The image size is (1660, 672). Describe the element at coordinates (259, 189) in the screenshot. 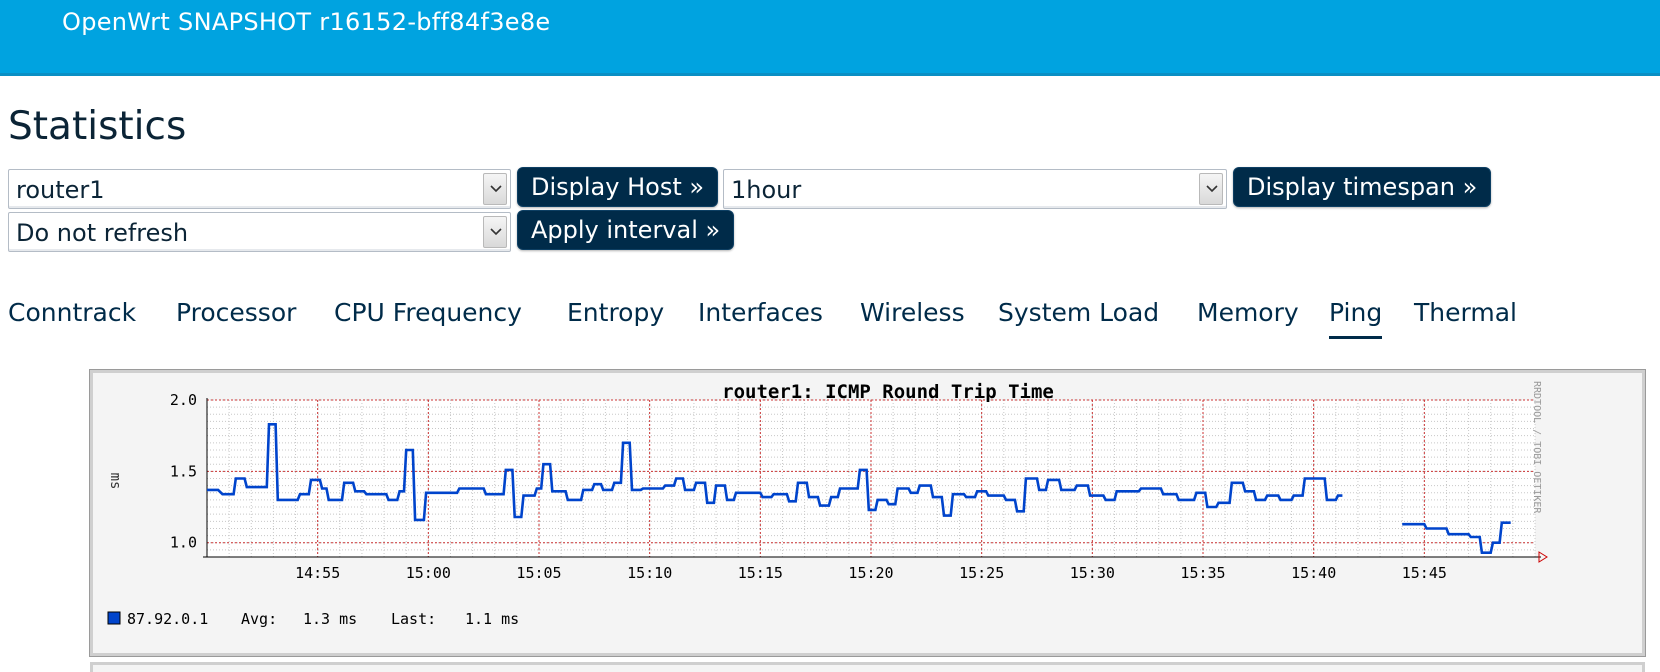

I see `host-select: router1` at that location.